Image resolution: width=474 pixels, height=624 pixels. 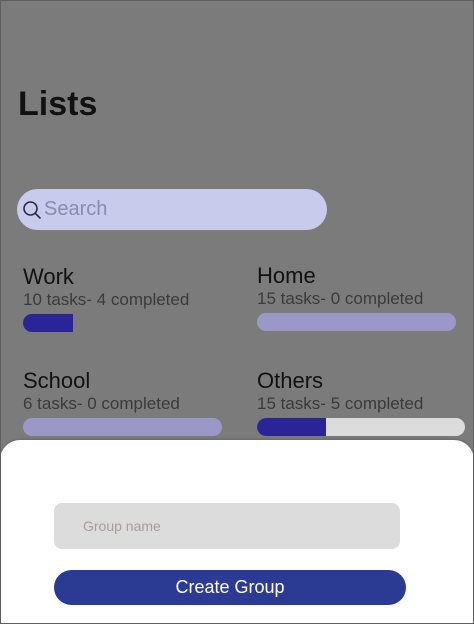 I want to click on list-card-work: Work 10 tasks- 4 completed, so click(x=123, y=298).